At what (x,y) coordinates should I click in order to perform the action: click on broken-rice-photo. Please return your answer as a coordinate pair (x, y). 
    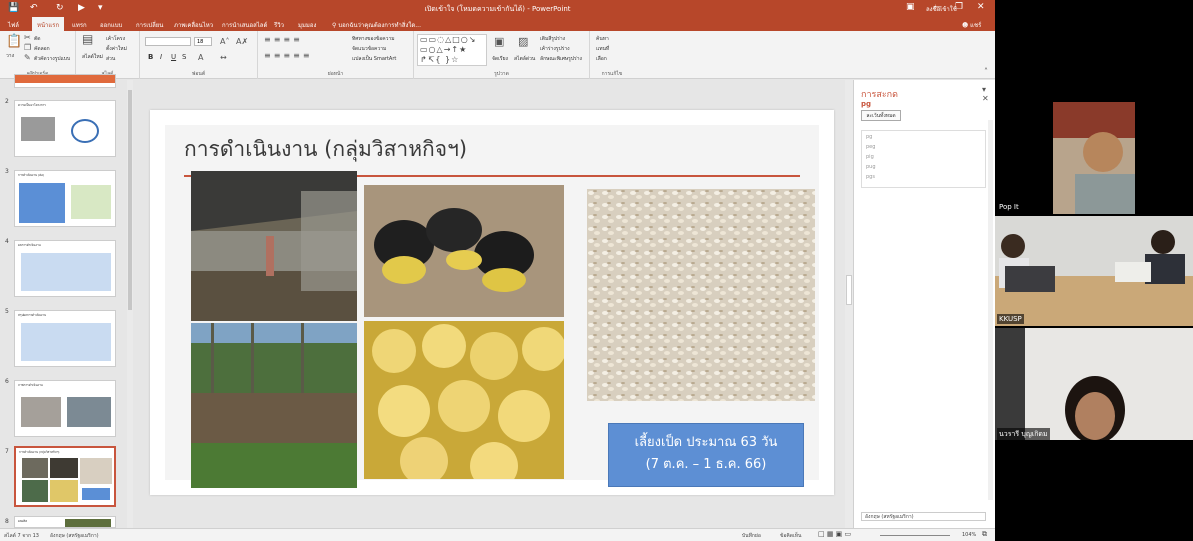
    Looking at the image, I should click on (701, 295).